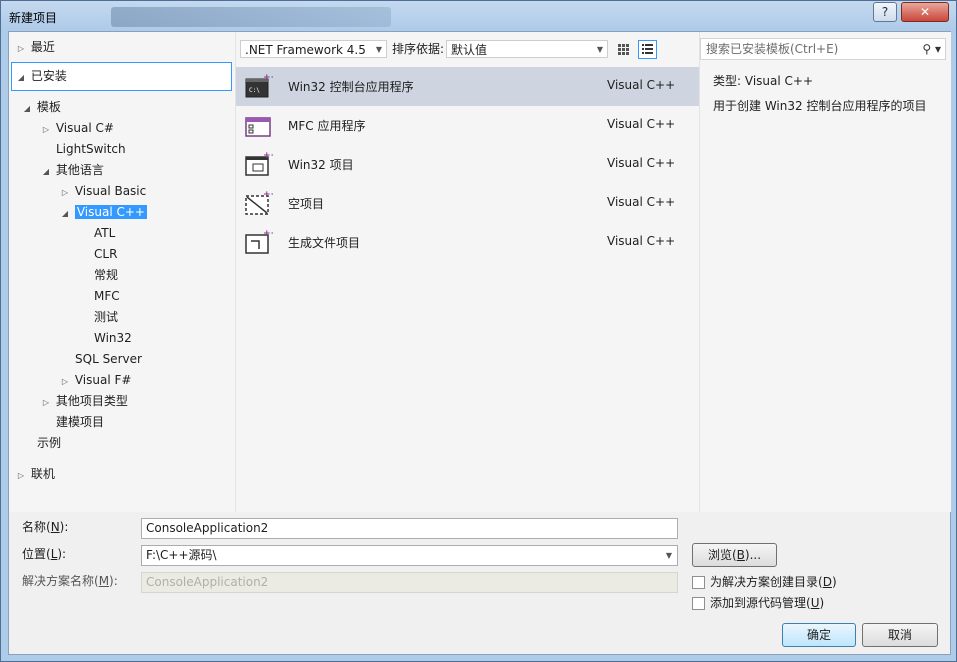 Image resolution: width=957 pixels, height=662 pixels. I want to click on template-name: 空项目, so click(306, 204).